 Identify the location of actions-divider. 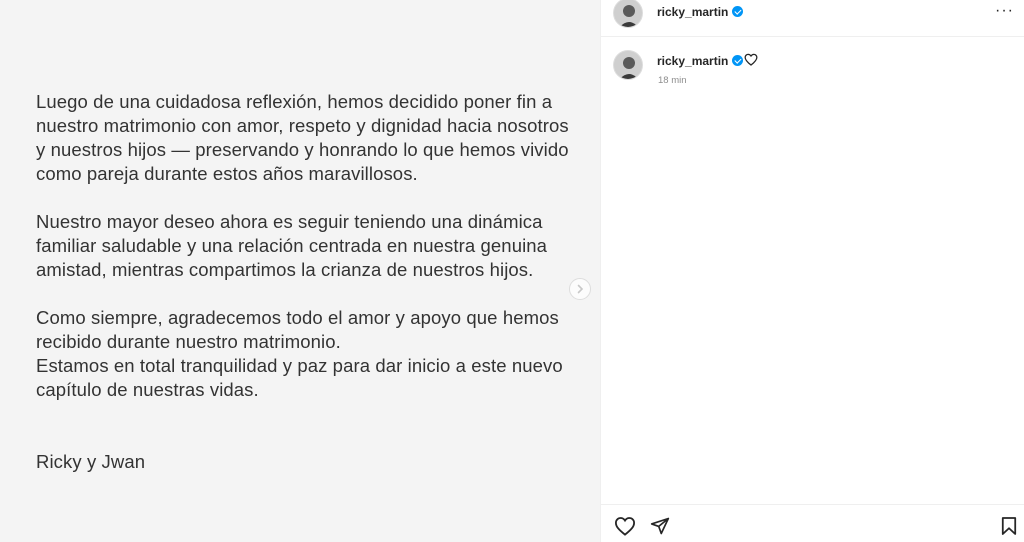
(812, 504).